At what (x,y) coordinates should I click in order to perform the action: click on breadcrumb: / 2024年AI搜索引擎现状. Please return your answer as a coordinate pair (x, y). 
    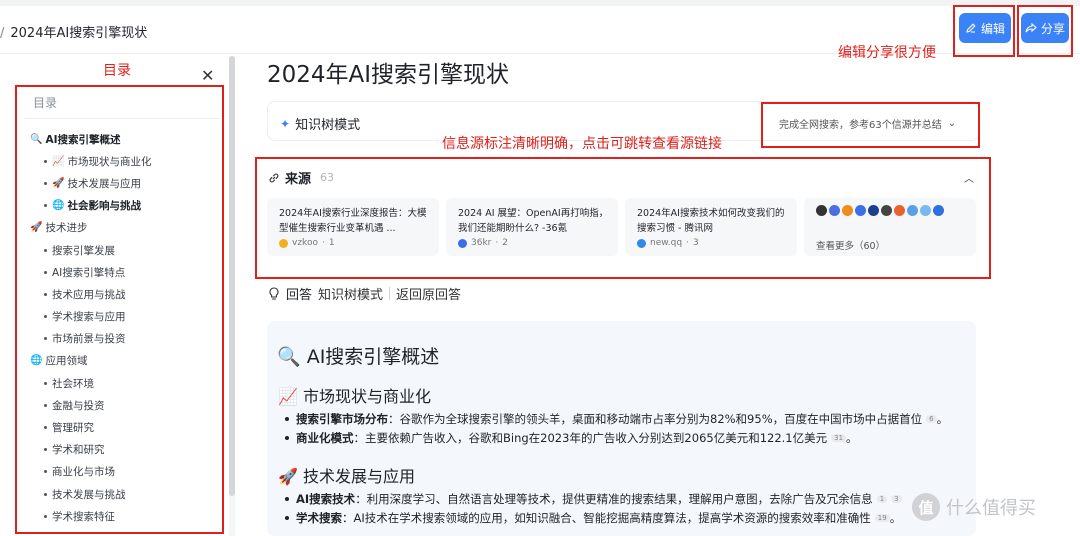
    Looking at the image, I should click on (73, 31).